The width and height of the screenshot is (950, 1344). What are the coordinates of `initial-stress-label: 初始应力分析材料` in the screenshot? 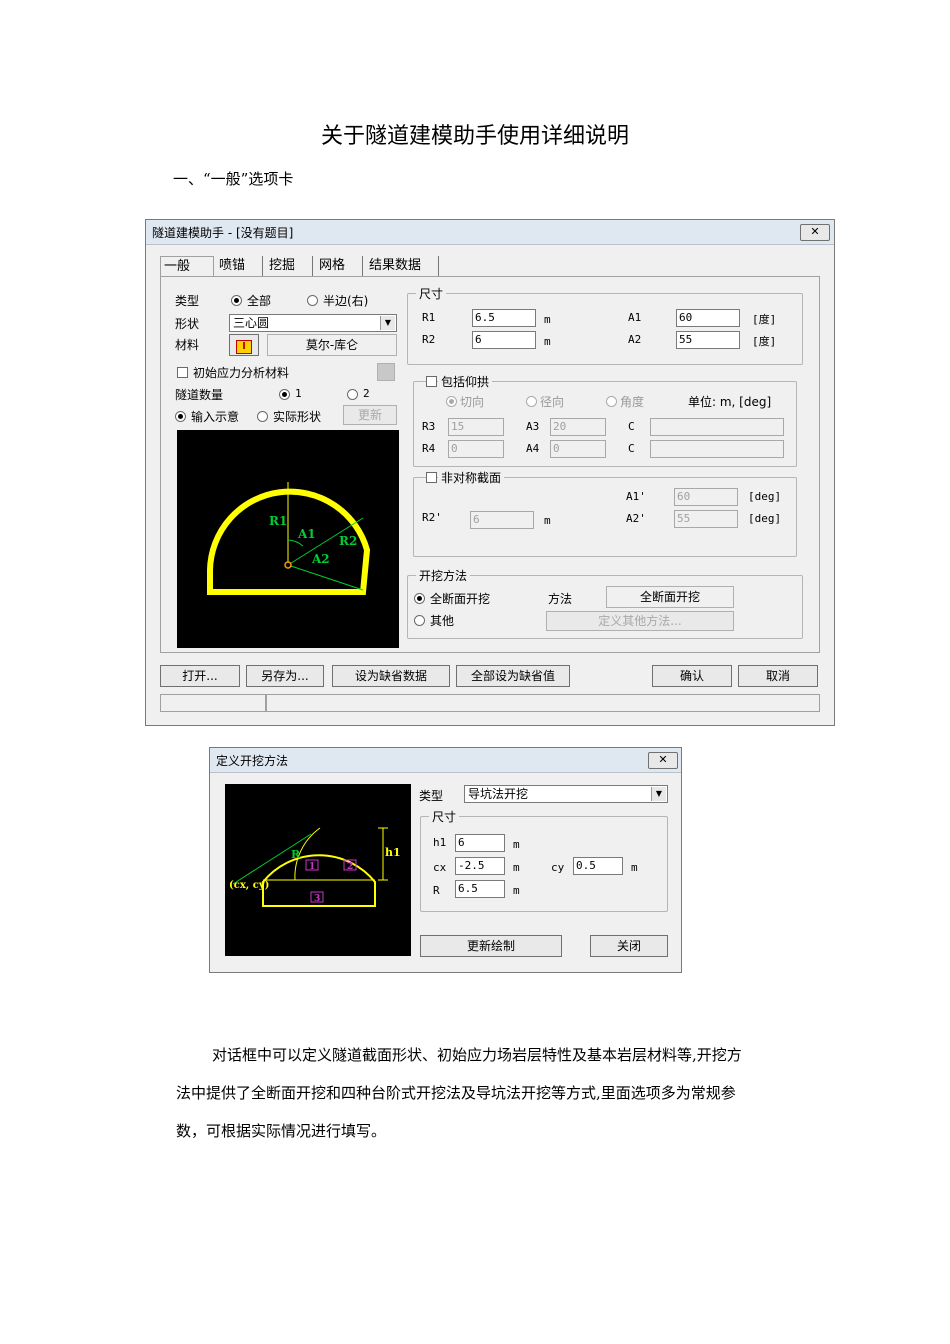 It's located at (241, 373).